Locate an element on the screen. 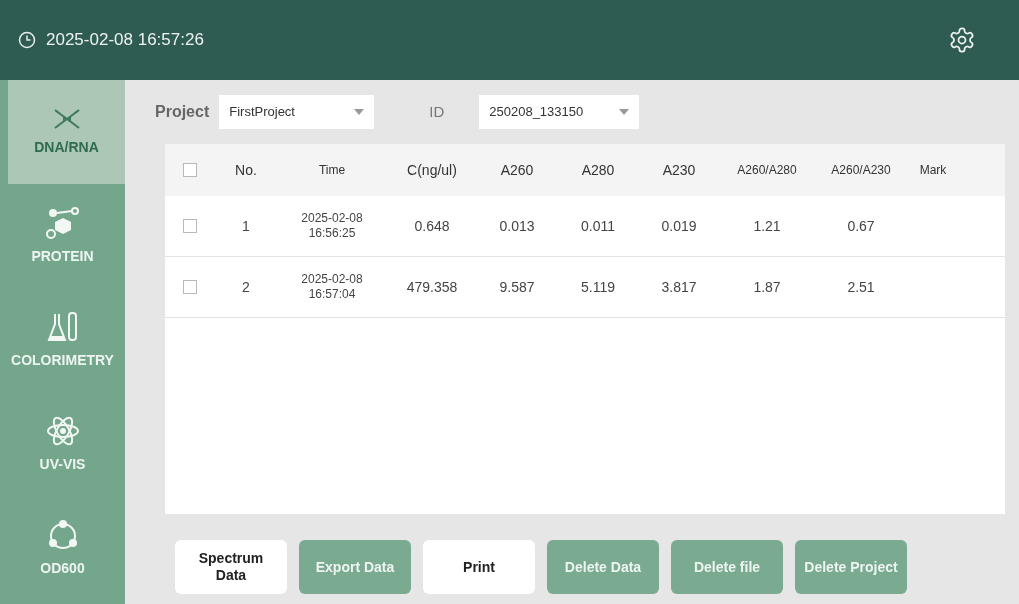 This screenshot has width=1019, height=604. table-cell-text: 0.011 is located at coordinates (598, 226).